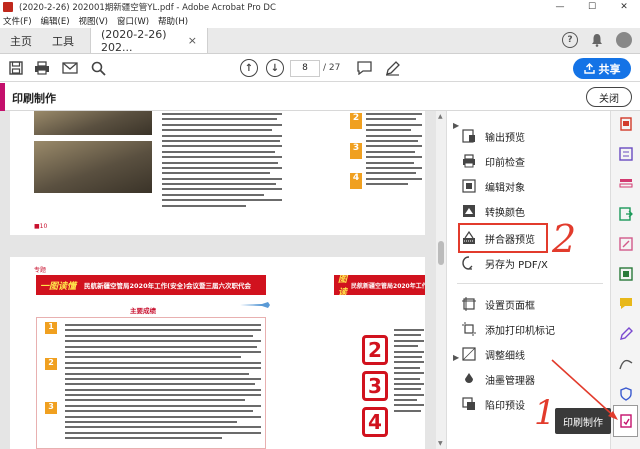 The width and height of the screenshot is (640, 449). What do you see at coordinates (469, 404) in the screenshot?
I see `trap-presets-icon` at bounding box center [469, 404].